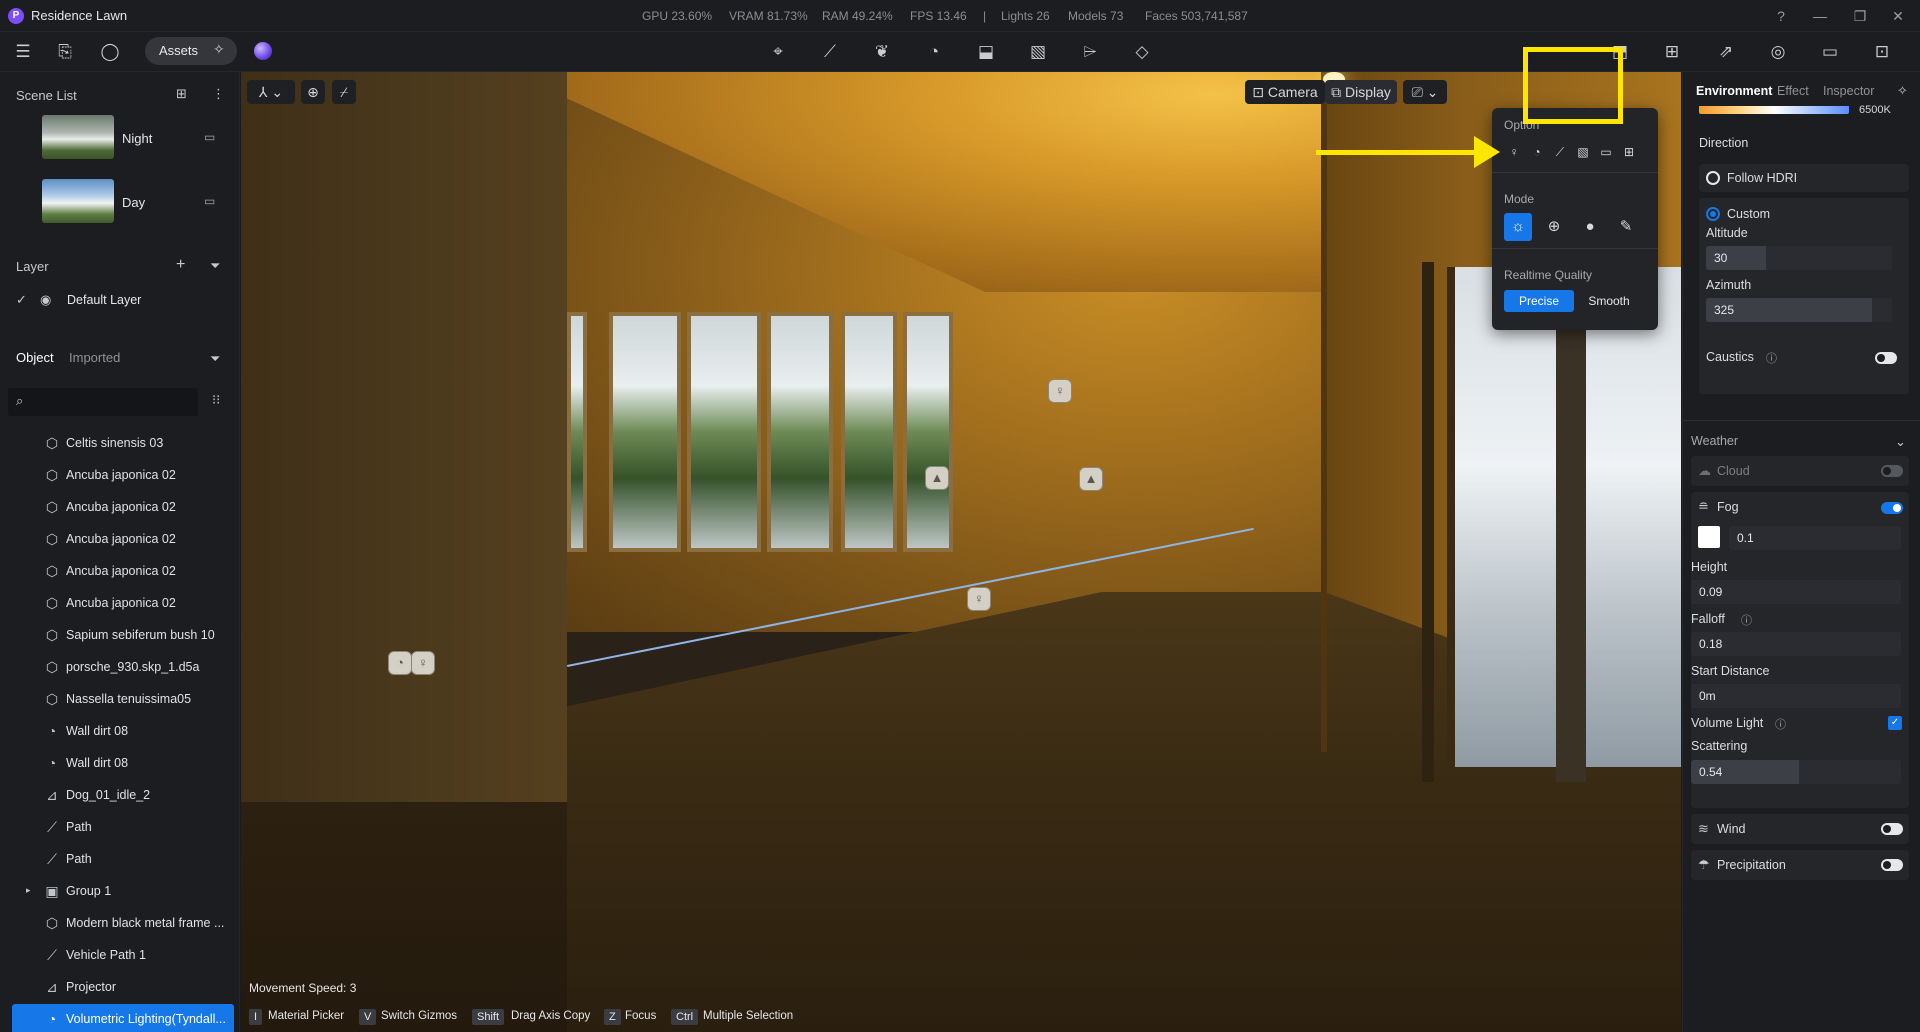 This screenshot has width=1920, height=1032. What do you see at coordinates (1142, 52) in the screenshot?
I see `terrain-tool-icon: ◇` at bounding box center [1142, 52].